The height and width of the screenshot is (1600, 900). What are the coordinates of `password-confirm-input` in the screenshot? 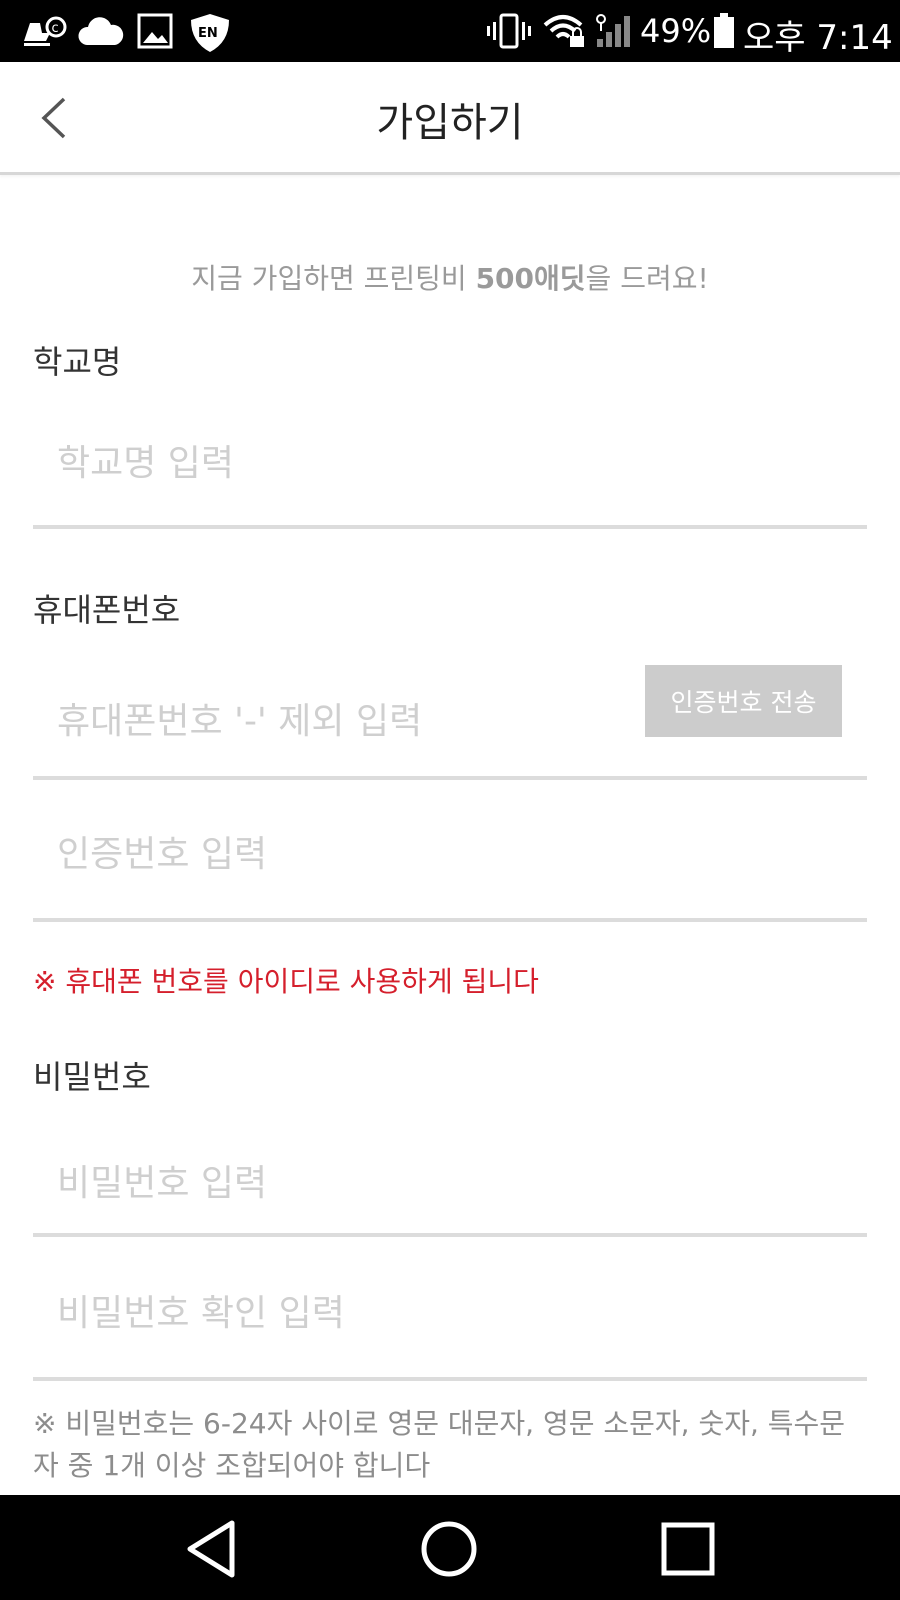 It's located at (337, 1313).